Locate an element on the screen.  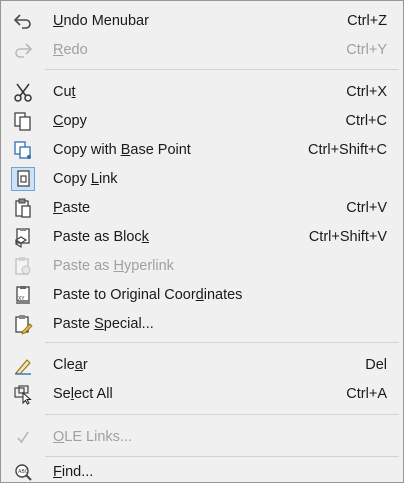
menu-item-paste-to-original-coordinates: XY Paste to Original Coordinates is located at coordinates (202, 294).